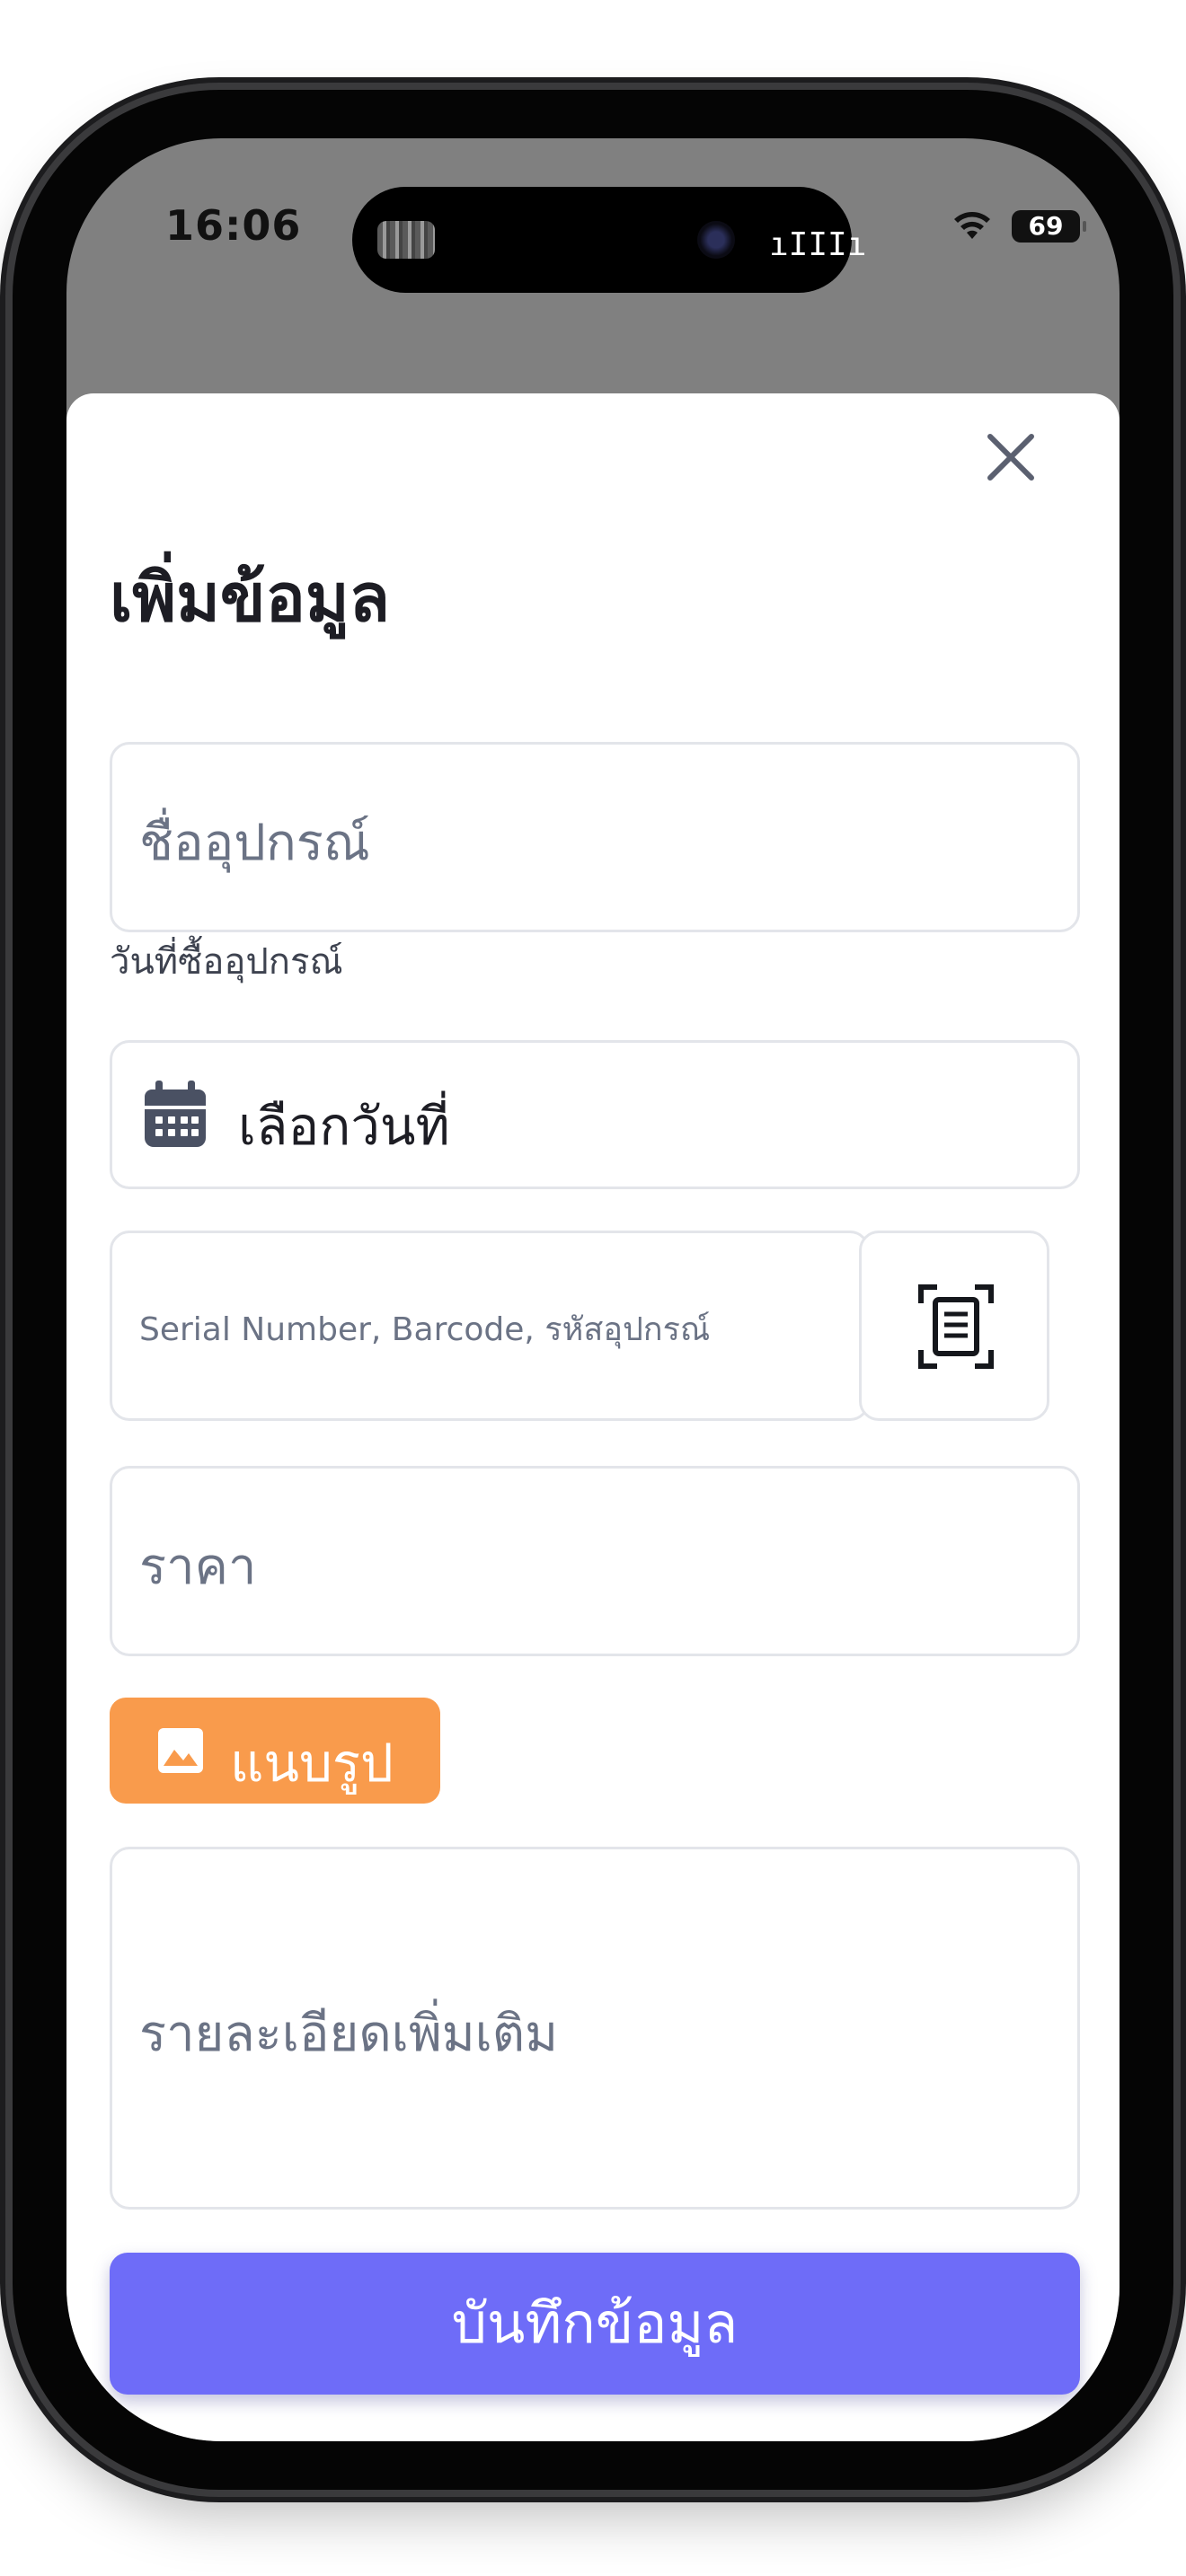  What do you see at coordinates (1178, 952) in the screenshot?
I see `power-button` at bounding box center [1178, 952].